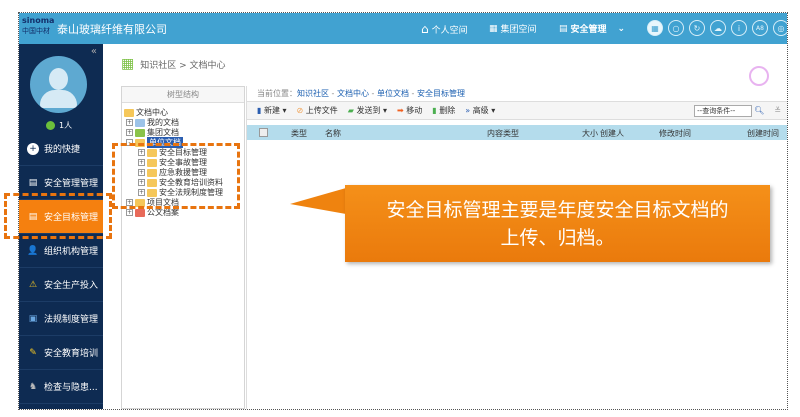 Image resolution: width=800 pixels, height=417 pixels. Describe the element at coordinates (112, 29) in the screenshot. I see `company-name: 泰山玻璃纤维有限公司` at that location.